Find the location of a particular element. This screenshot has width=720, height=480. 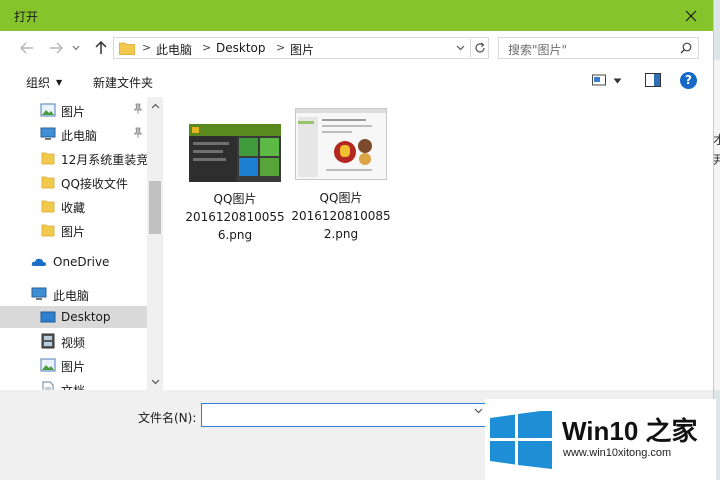

up-arrow-icon is located at coordinates (101, 47).